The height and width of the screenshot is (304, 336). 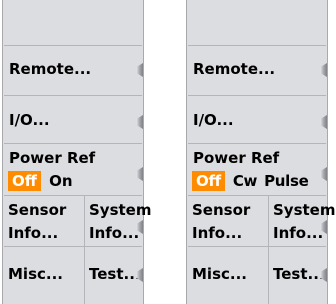 I want to click on power-ref-options: Off On, so click(x=42, y=181).